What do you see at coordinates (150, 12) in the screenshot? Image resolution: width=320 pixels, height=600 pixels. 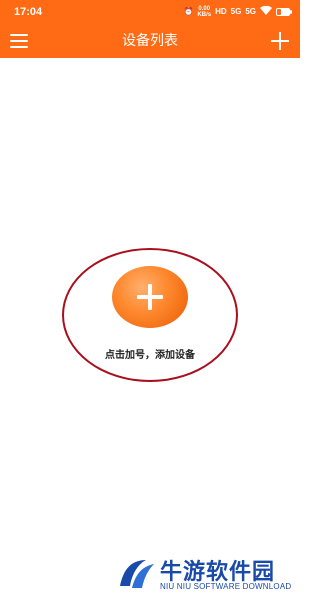 I see `status-bar: 17:04 ⏰ 0.00 KB/s HD 5G 5G` at bounding box center [150, 12].